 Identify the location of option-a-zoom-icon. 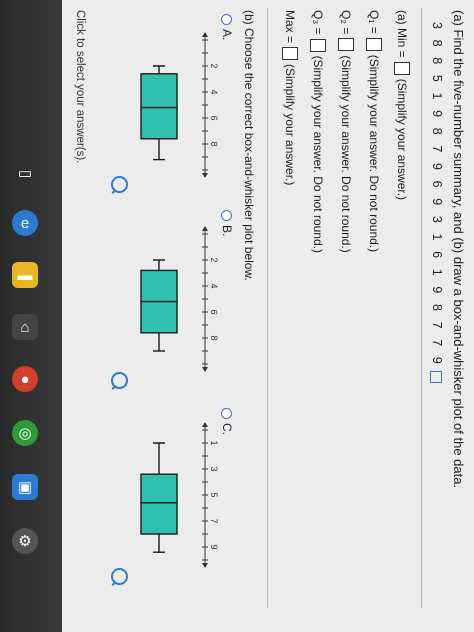
(119, 184).